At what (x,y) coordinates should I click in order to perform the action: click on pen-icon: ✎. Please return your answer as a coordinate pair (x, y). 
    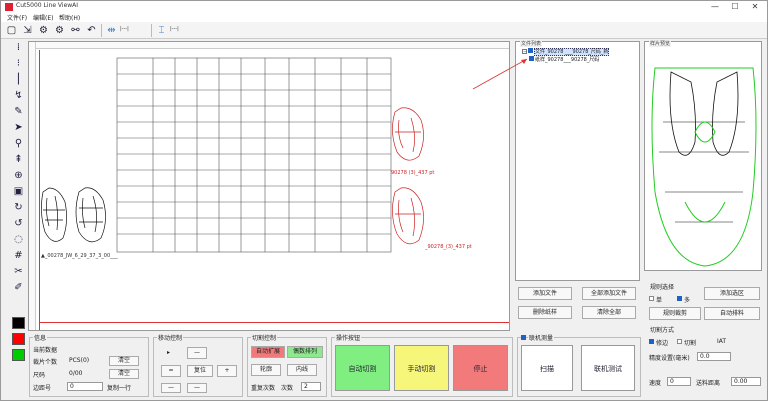
    Looking at the image, I should click on (18, 111).